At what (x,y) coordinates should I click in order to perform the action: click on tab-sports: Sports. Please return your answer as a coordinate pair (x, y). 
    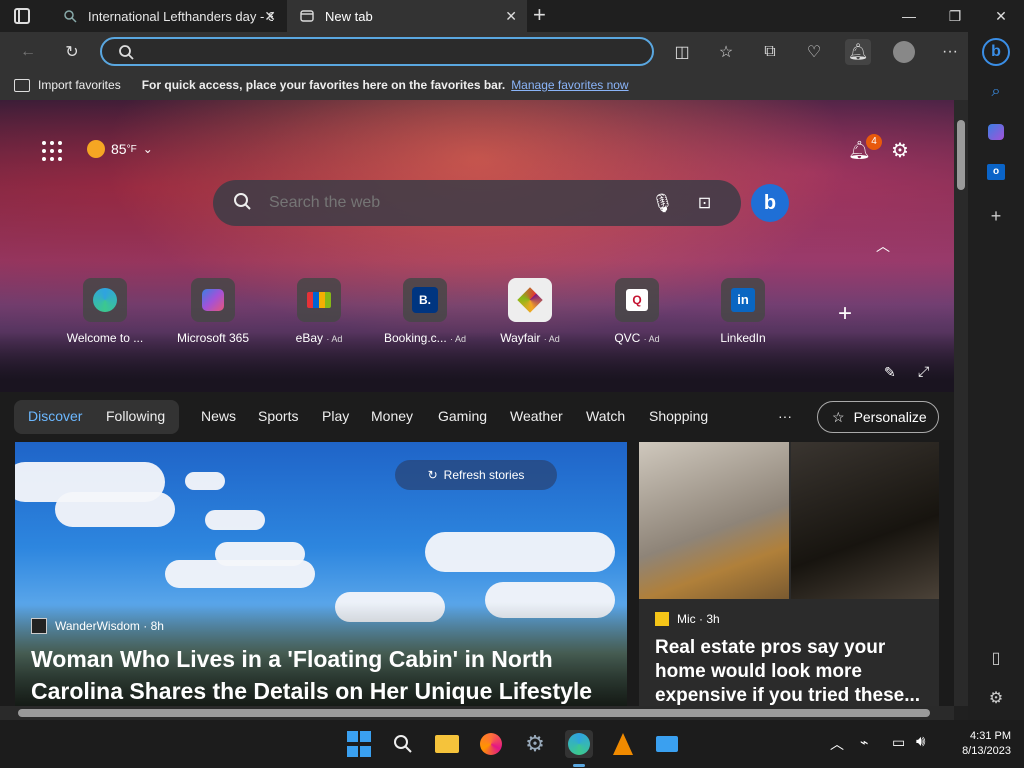
    Looking at the image, I should click on (278, 416).